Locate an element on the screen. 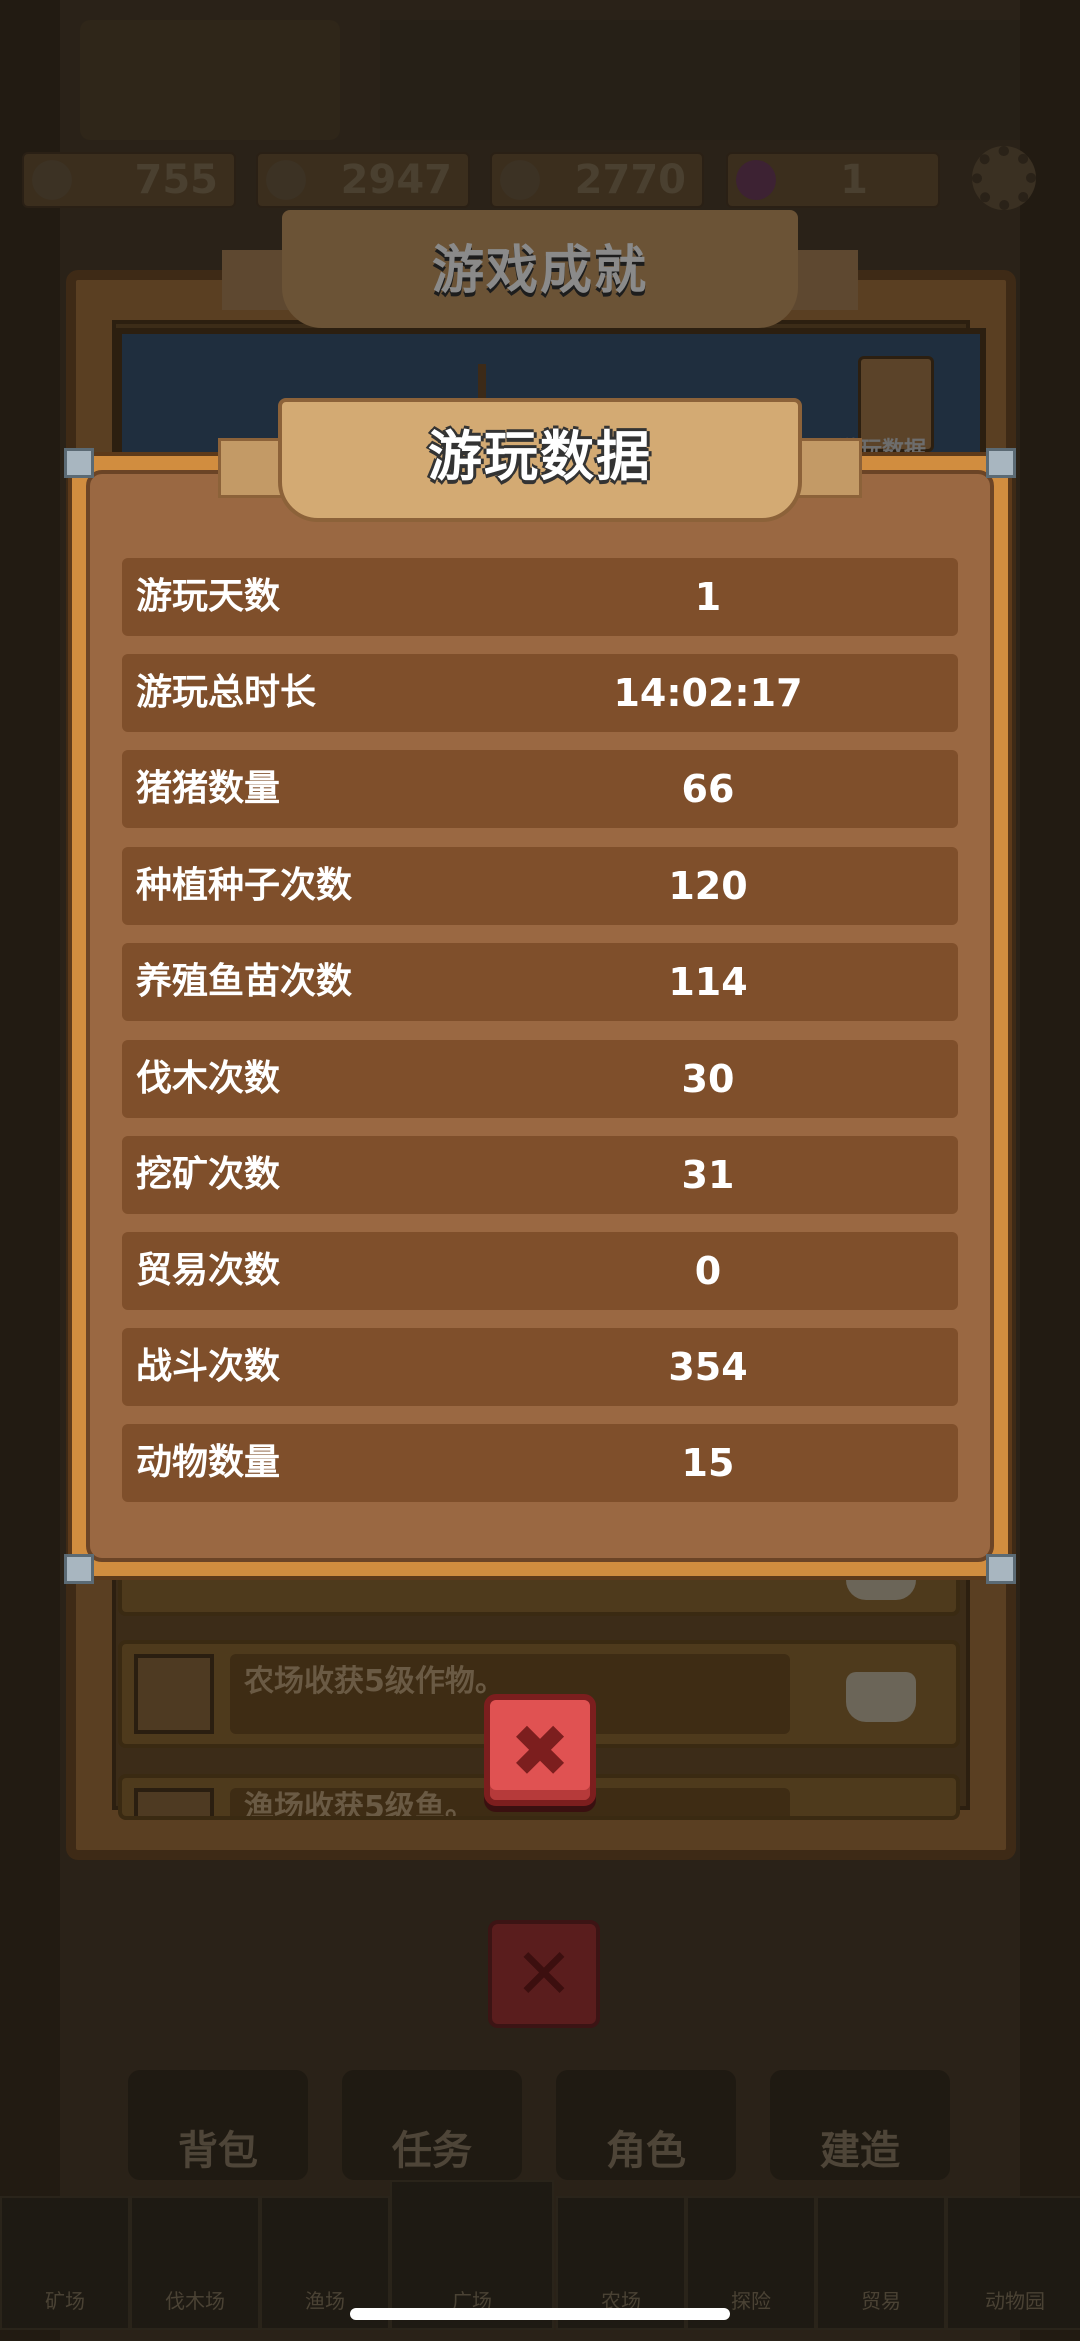 This screenshot has height=2341, width=1080. settings-gear-icon is located at coordinates (1004, 178).